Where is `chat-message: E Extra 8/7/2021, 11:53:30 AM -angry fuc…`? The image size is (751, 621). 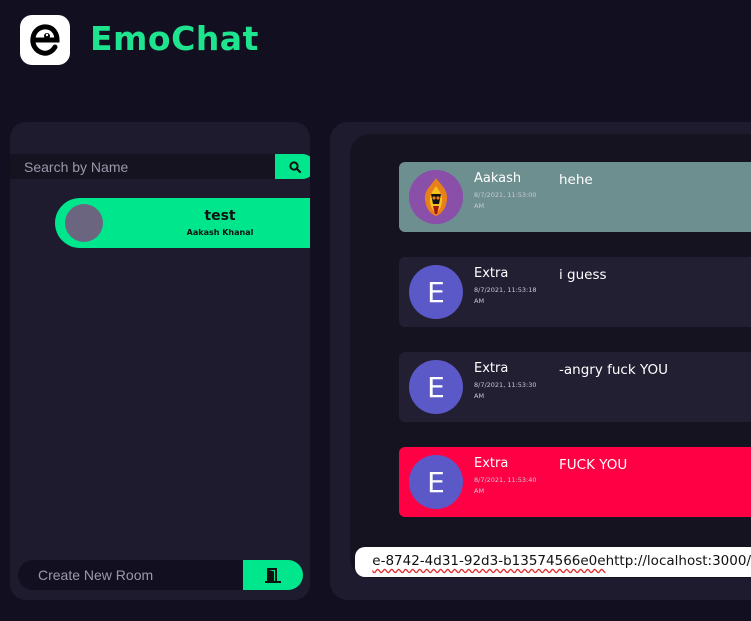
chat-message: E Extra 8/7/2021, 11:53:30 AM -angry fuc… is located at coordinates (575, 387).